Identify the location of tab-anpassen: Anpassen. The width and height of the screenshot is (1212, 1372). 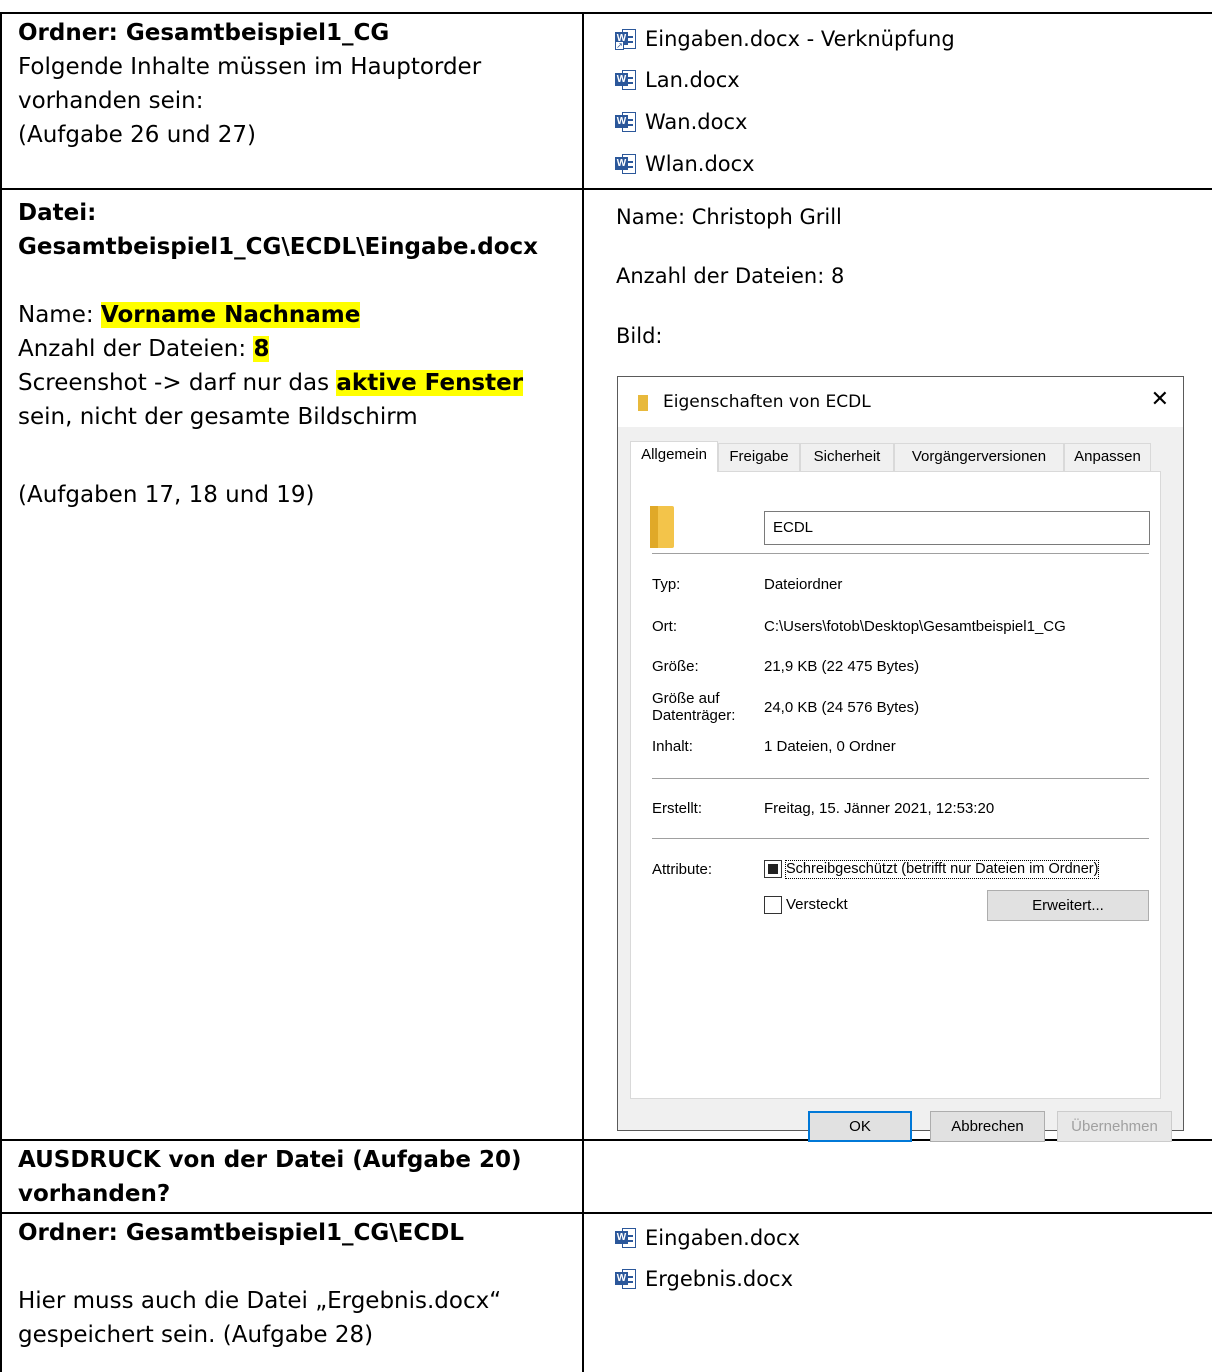
(1107, 457).